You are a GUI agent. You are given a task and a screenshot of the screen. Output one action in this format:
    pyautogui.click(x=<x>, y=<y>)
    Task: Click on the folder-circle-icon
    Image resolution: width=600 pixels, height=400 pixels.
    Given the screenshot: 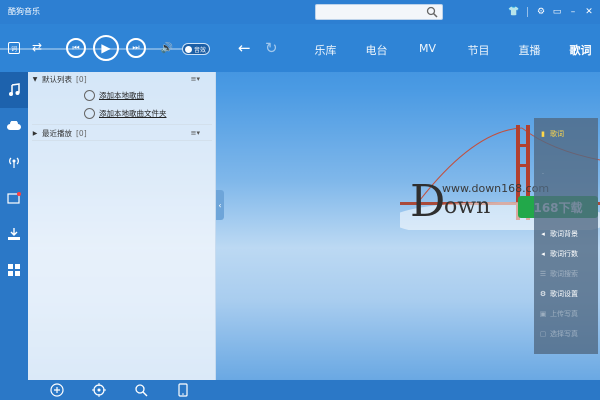 What is the action you would take?
    pyautogui.click(x=89, y=113)
    